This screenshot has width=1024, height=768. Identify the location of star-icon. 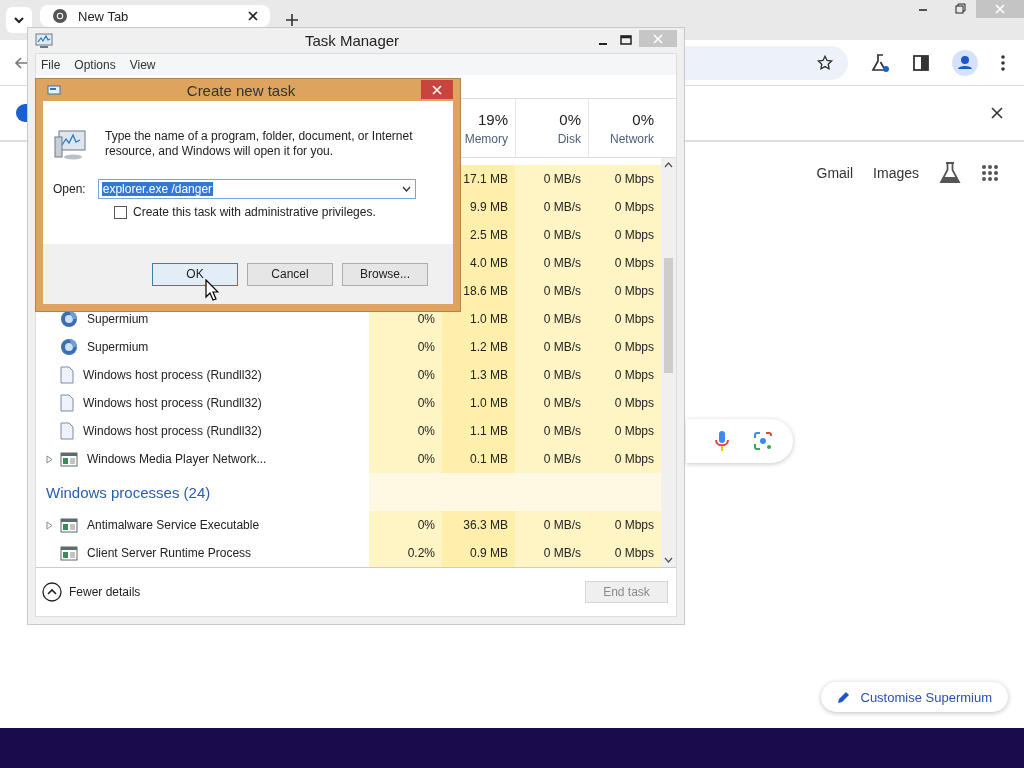
(825, 62).